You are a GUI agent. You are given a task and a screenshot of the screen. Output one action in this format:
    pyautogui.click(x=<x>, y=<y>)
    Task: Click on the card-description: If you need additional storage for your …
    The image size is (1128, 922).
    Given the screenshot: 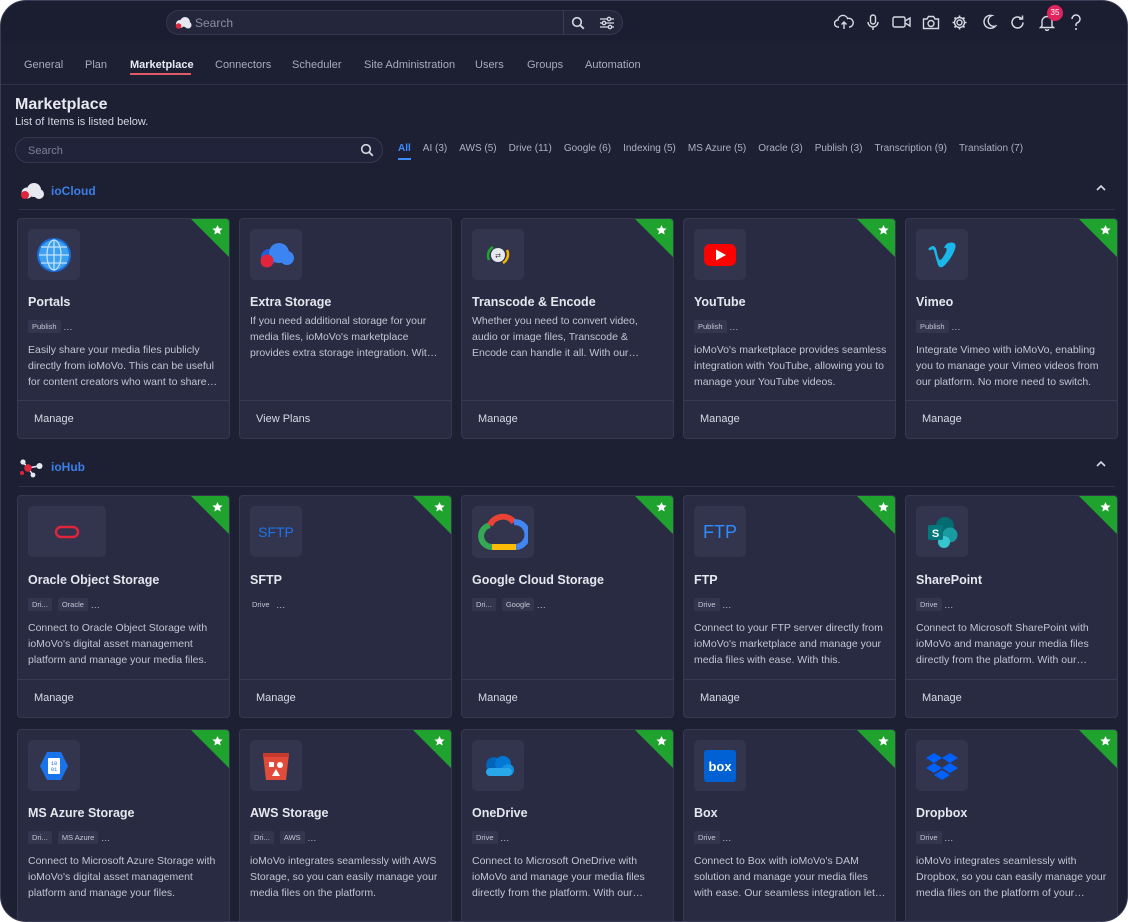 What is the action you would take?
    pyautogui.click(x=341, y=337)
    